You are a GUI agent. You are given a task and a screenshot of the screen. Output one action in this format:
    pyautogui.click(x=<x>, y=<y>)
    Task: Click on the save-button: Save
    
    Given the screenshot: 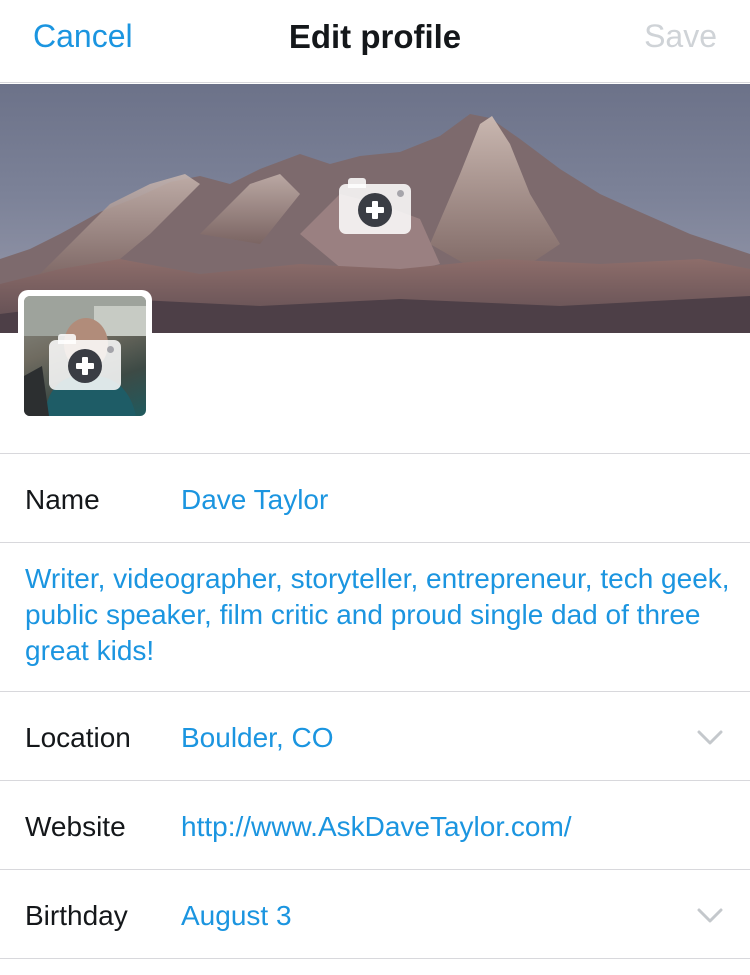 What is the action you would take?
    pyautogui.click(x=680, y=36)
    